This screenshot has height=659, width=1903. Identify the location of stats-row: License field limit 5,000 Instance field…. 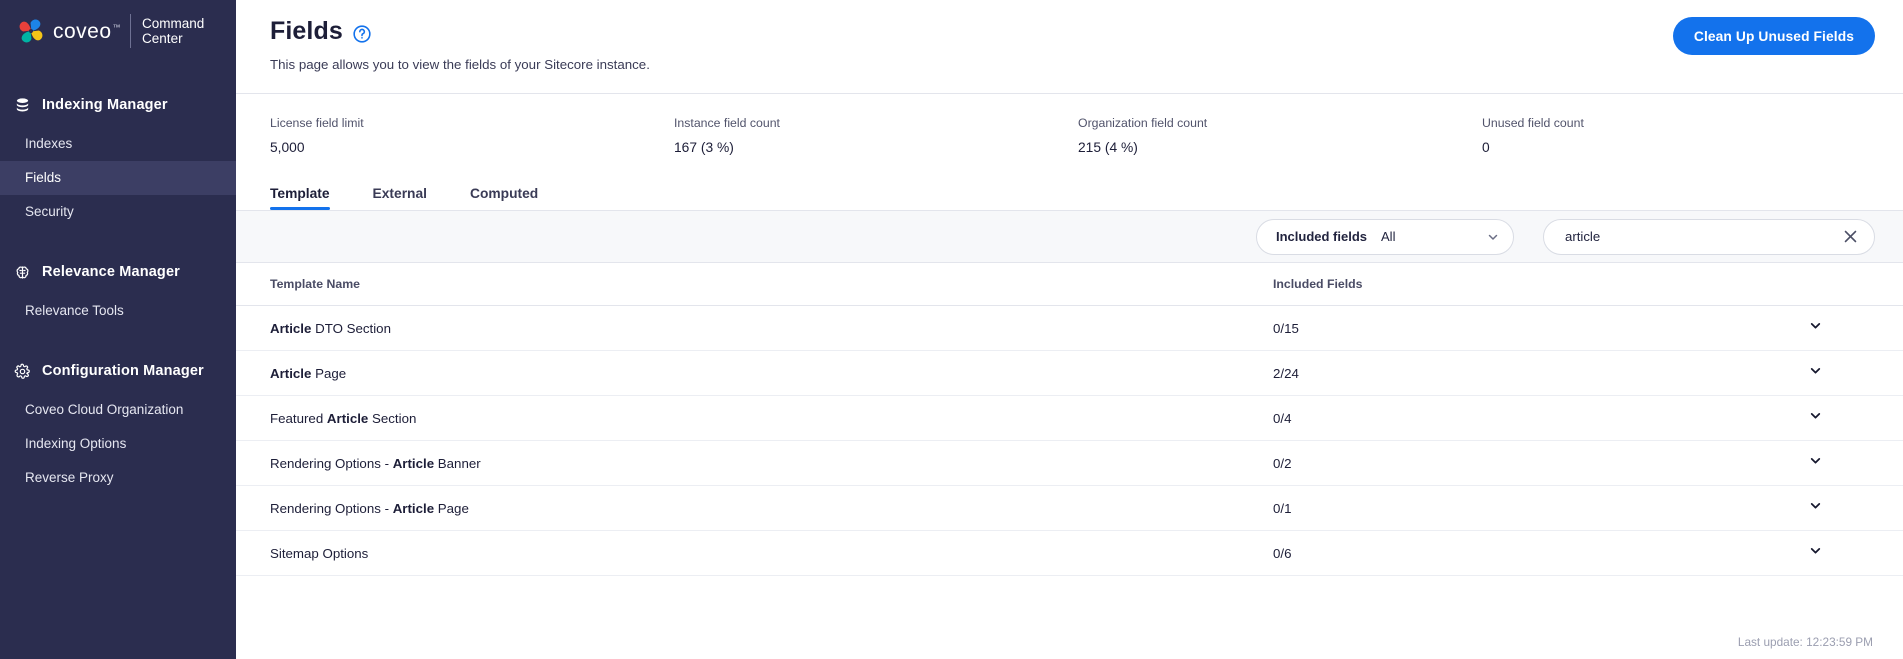
(1069, 133).